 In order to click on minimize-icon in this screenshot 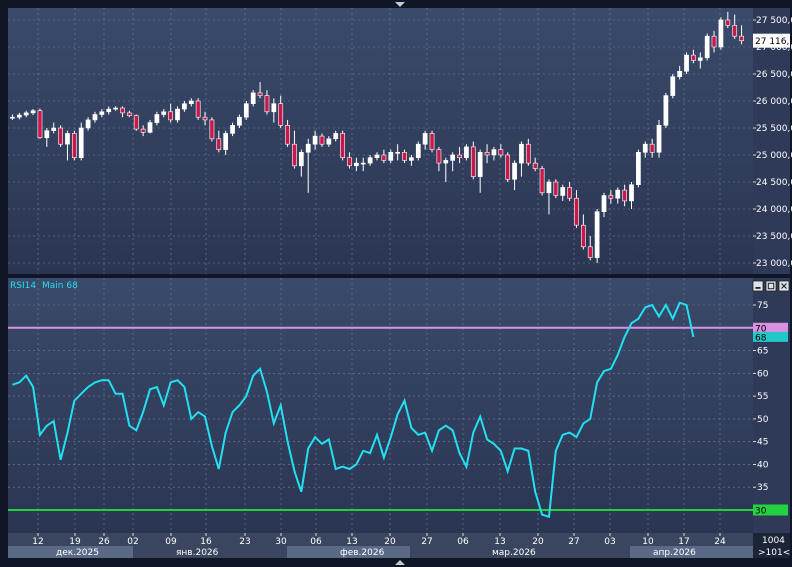, I will do `click(758, 286)`.